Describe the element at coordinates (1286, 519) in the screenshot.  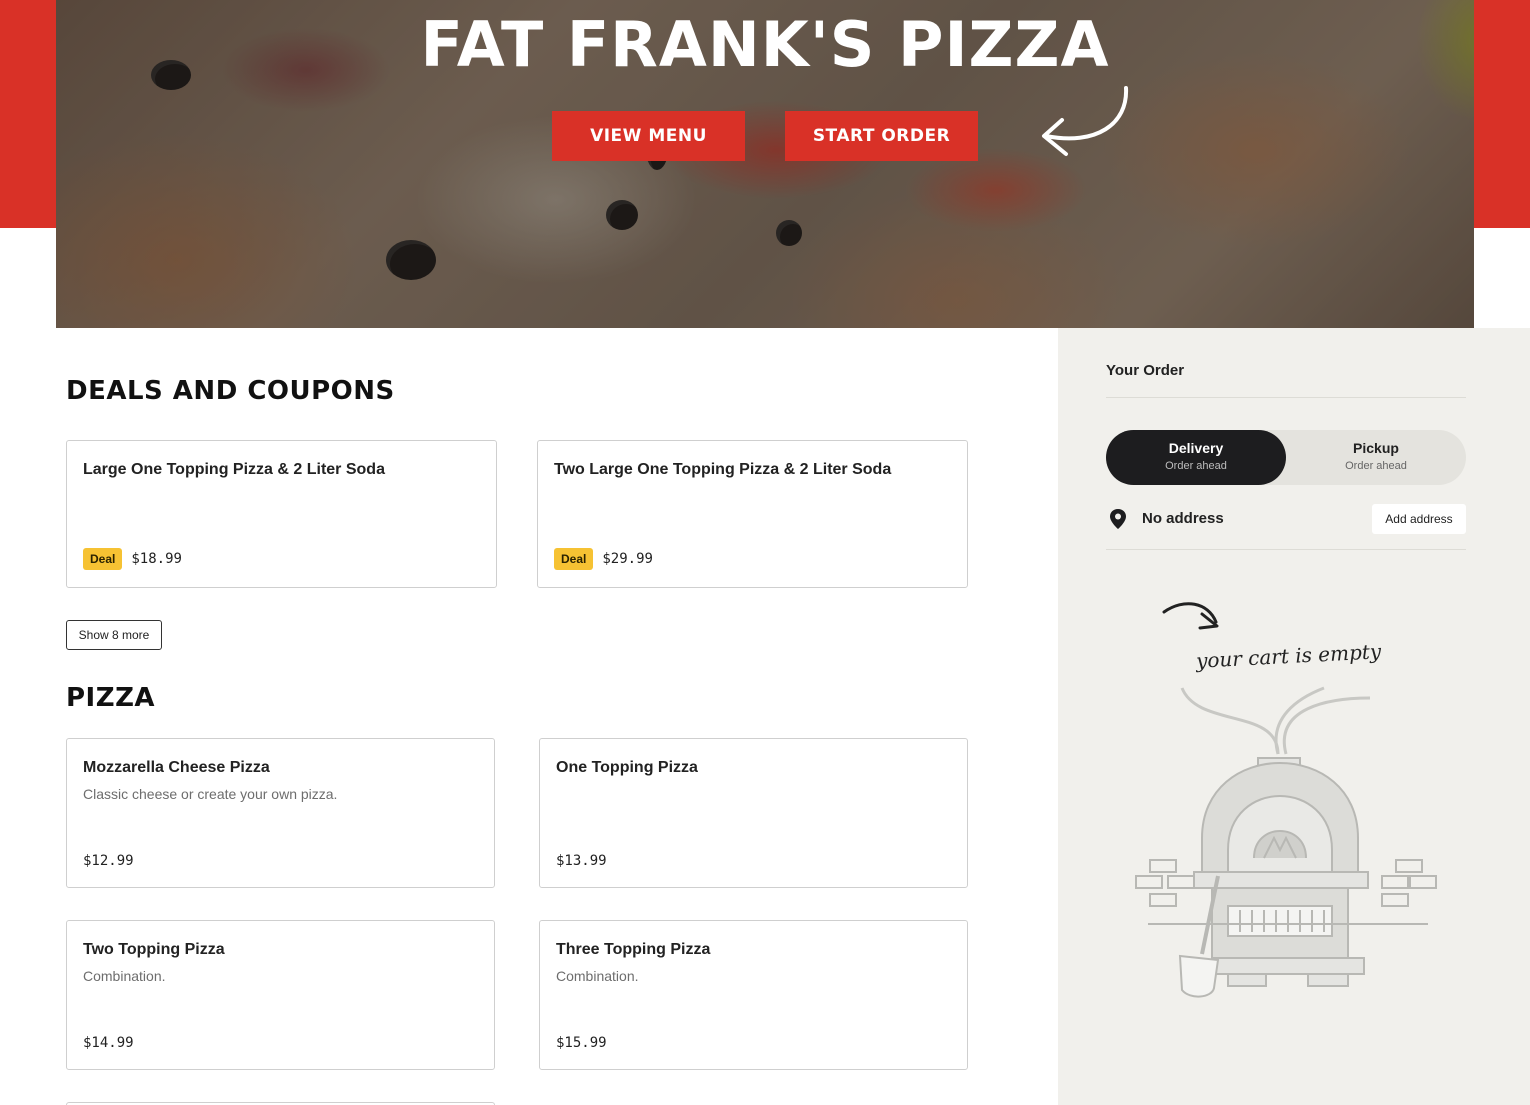
I see `address-row: No address Add address` at that location.